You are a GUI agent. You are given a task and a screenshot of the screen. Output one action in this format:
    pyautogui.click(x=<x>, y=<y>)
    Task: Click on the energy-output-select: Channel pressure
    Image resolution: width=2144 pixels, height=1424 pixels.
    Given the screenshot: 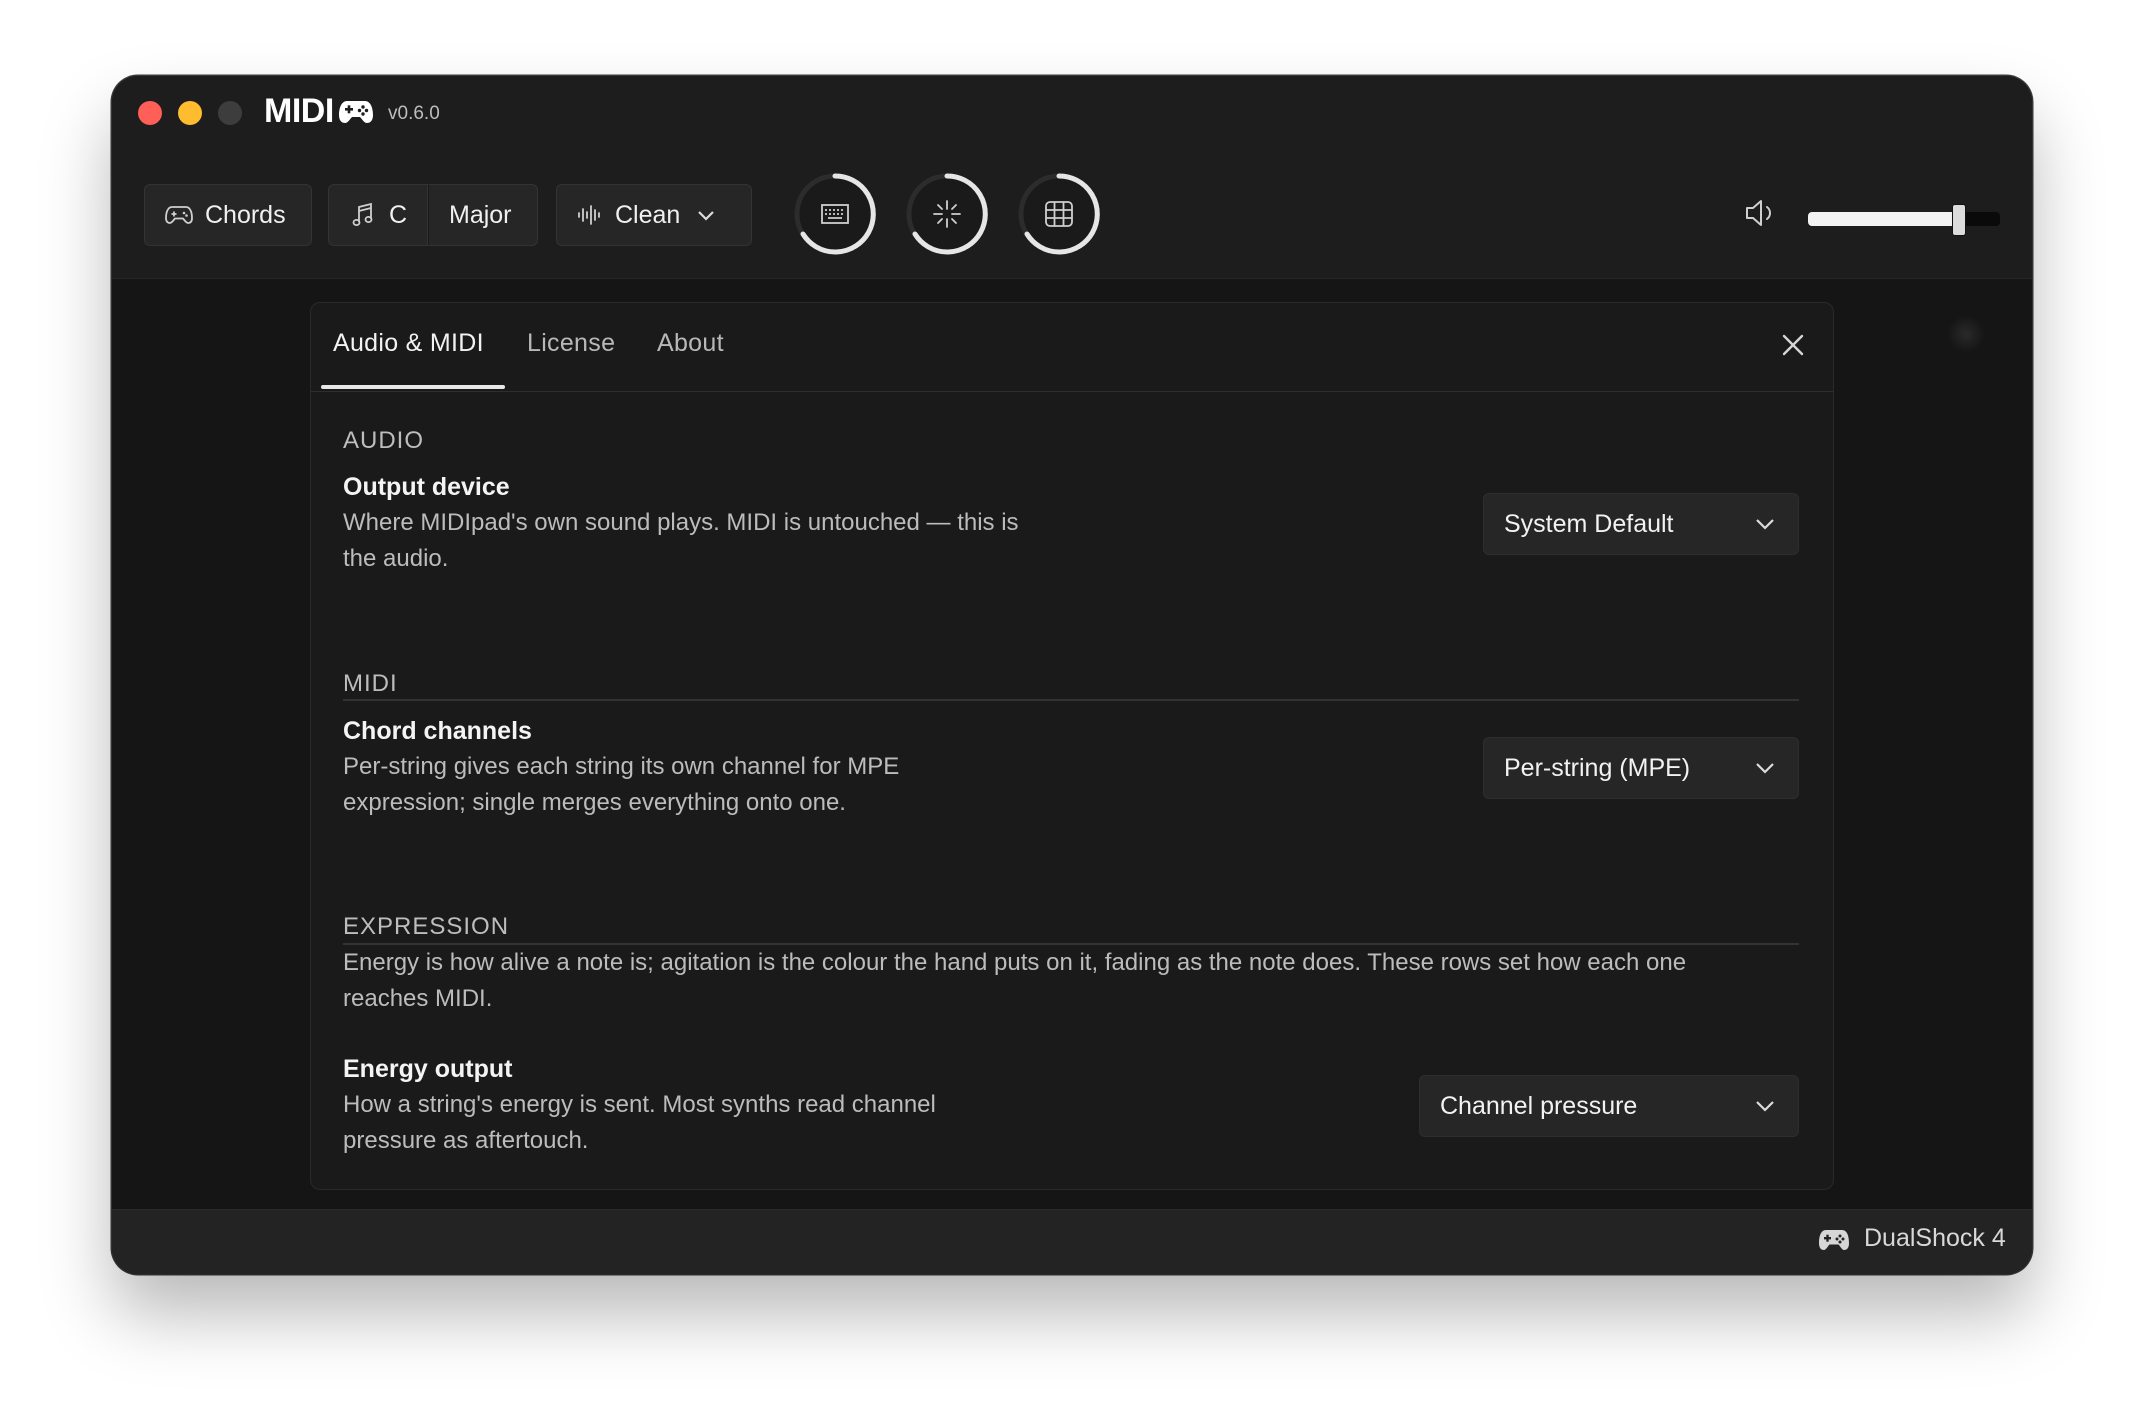 What is the action you would take?
    pyautogui.click(x=1609, y=1106)
    